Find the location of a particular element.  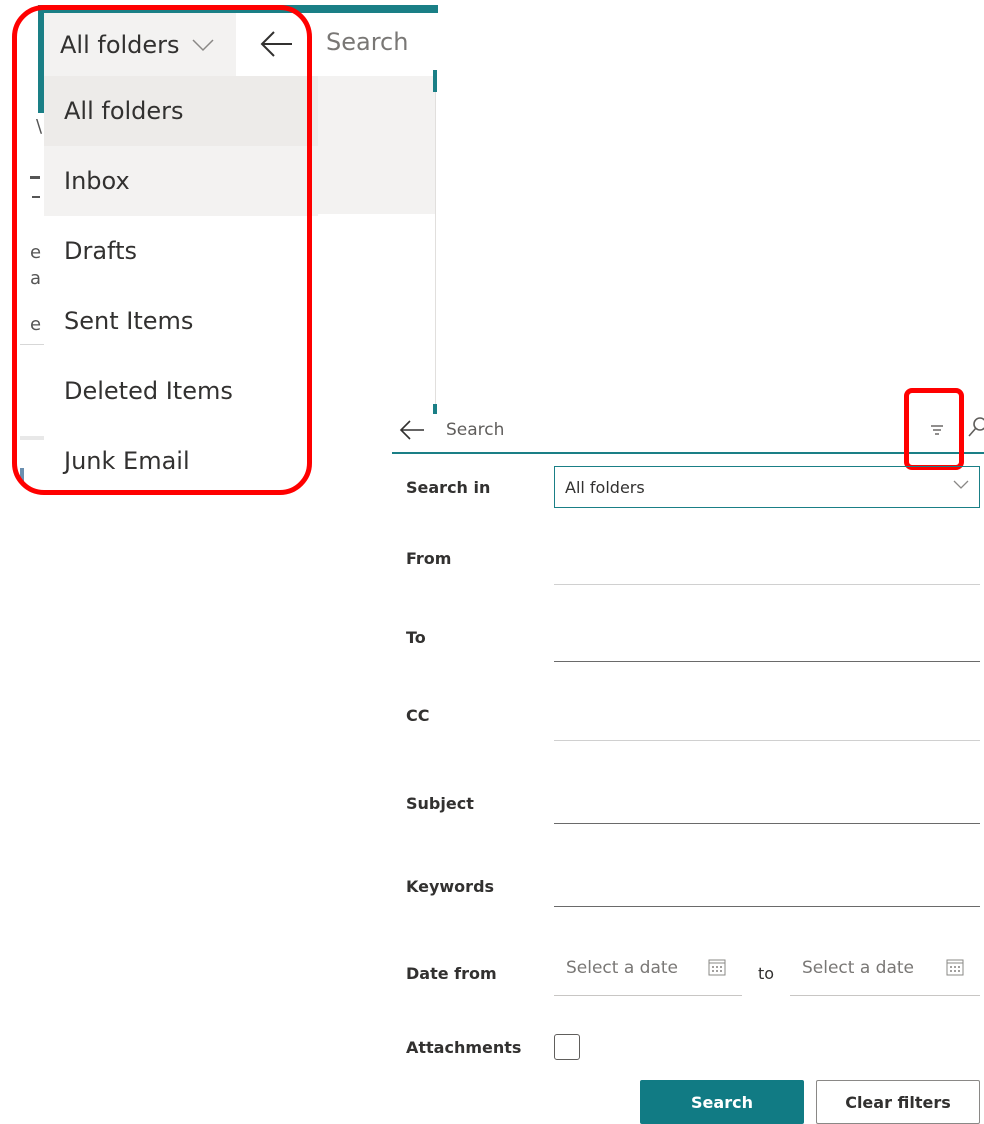

from-label: From is located at coordinates (429, 558).